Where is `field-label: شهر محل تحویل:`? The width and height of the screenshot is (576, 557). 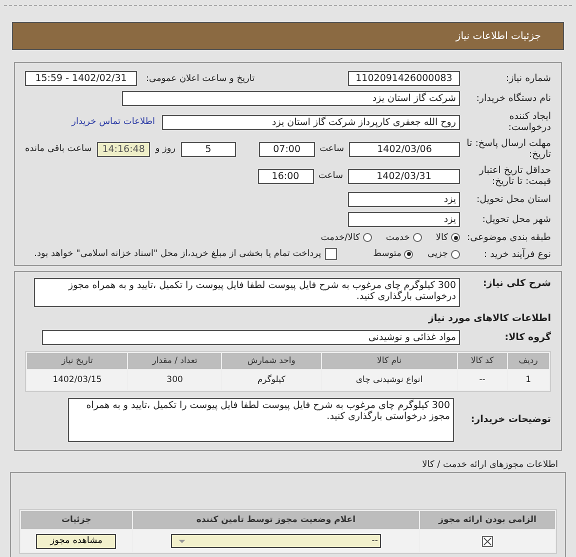 field-label: شهر محل تحویل: is located at coordinates (516, 219).